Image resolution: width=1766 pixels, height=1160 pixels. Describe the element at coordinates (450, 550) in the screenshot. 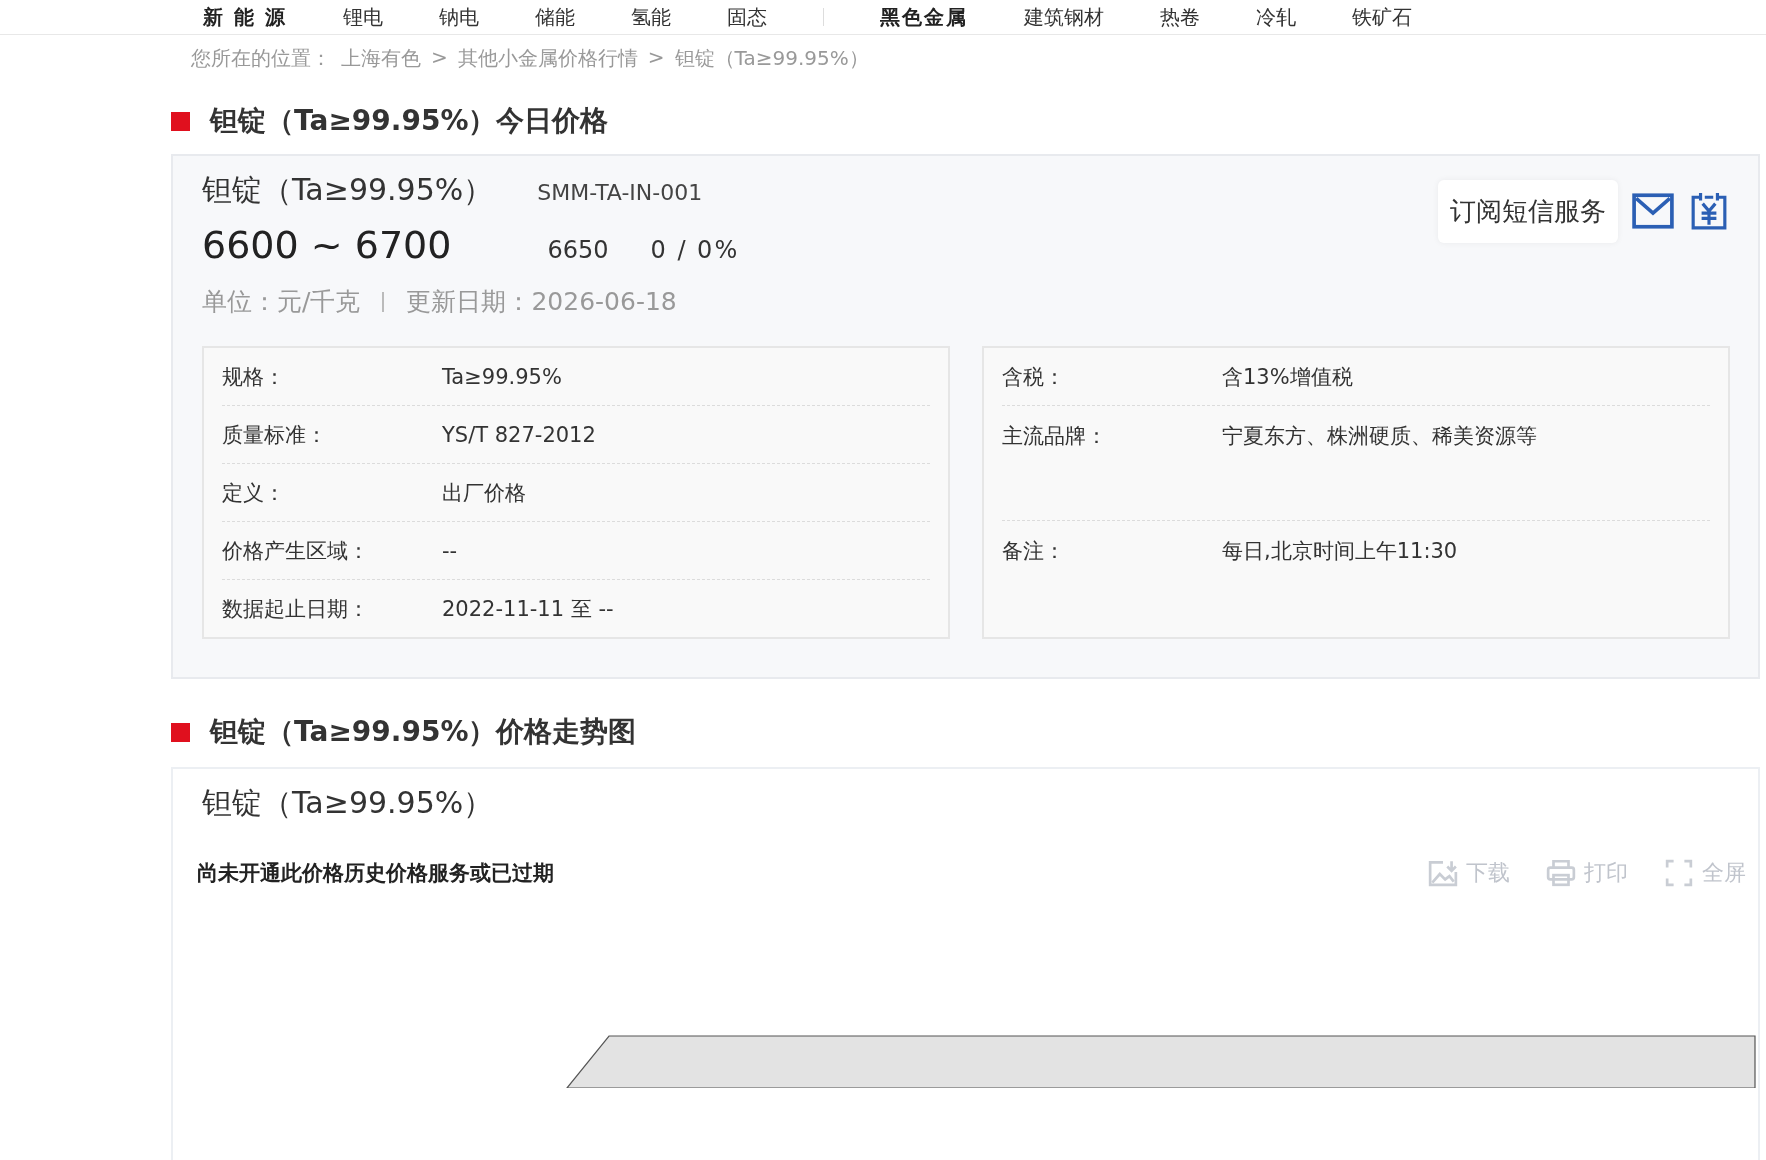

I see `spec-value: --` at that location.